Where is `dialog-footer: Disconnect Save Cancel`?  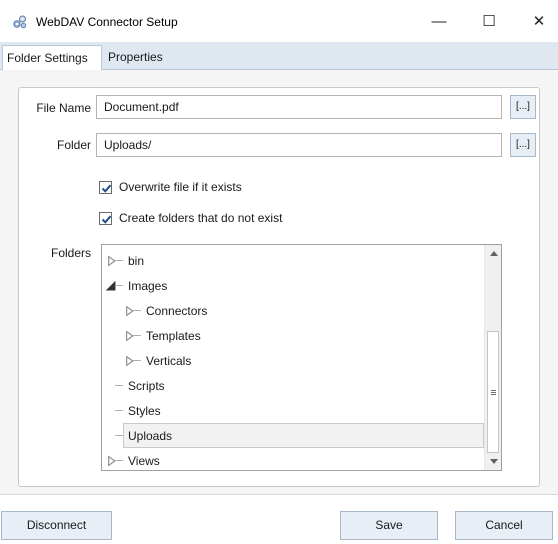
dialog-footer: Disconnect Save Cancel is located at coordinates (279, 519).